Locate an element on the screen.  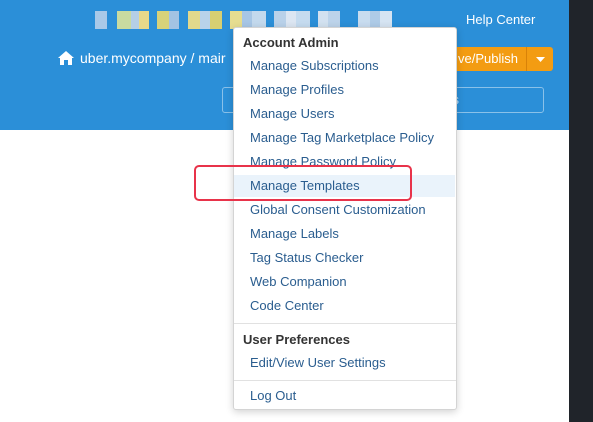
caret-down-icon is located at coordinates (540, 59).